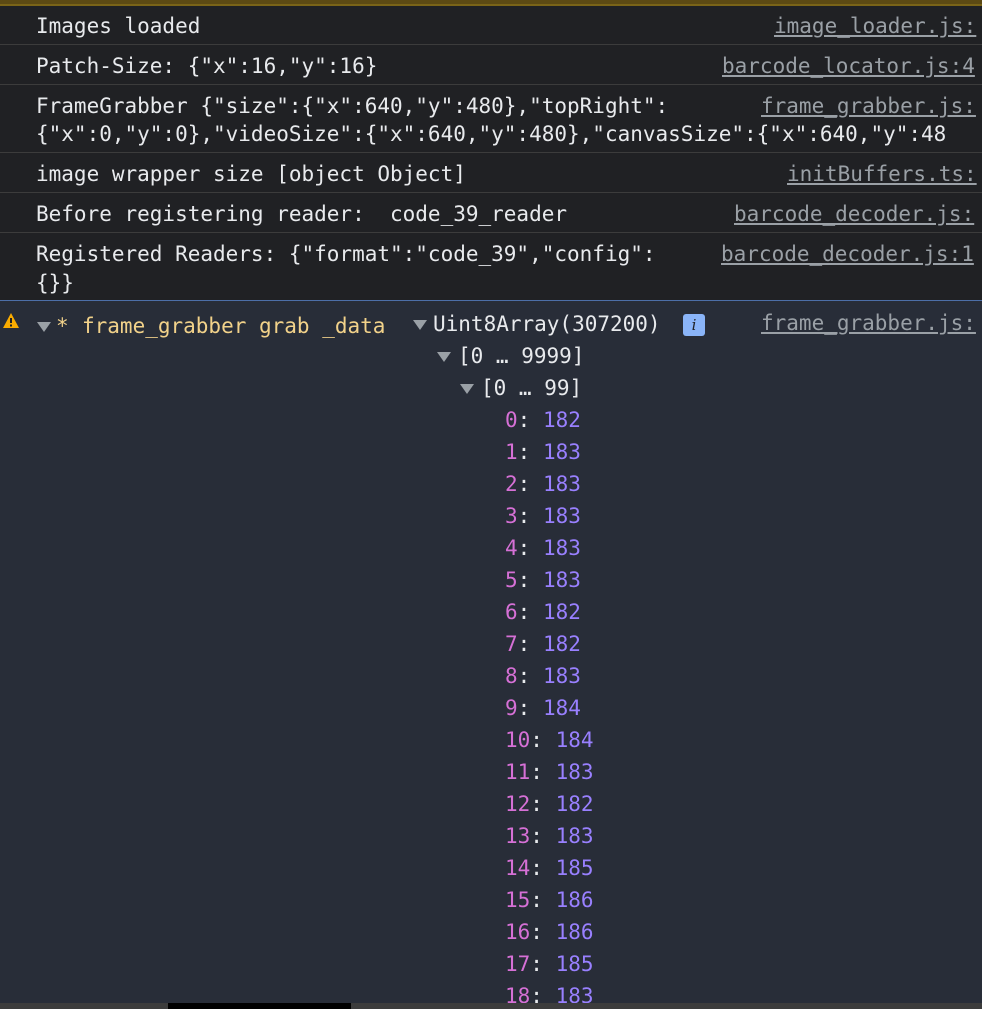 The image size is (982, 1009). What do you see at coordinates (491, 25) in the screenshot?
I see `log-row: Images loaded image_loader.js:` at bounding box center [491, 25].